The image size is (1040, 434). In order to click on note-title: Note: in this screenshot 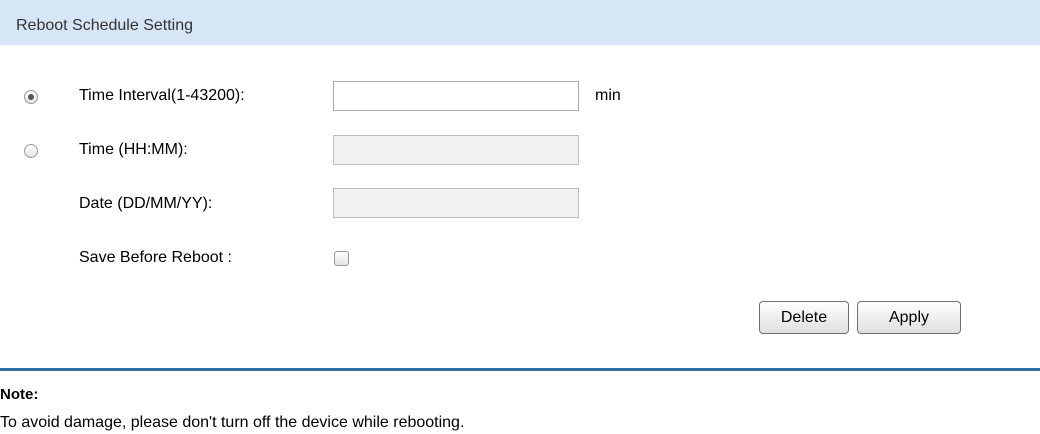, I will do `click(19, 394)`.